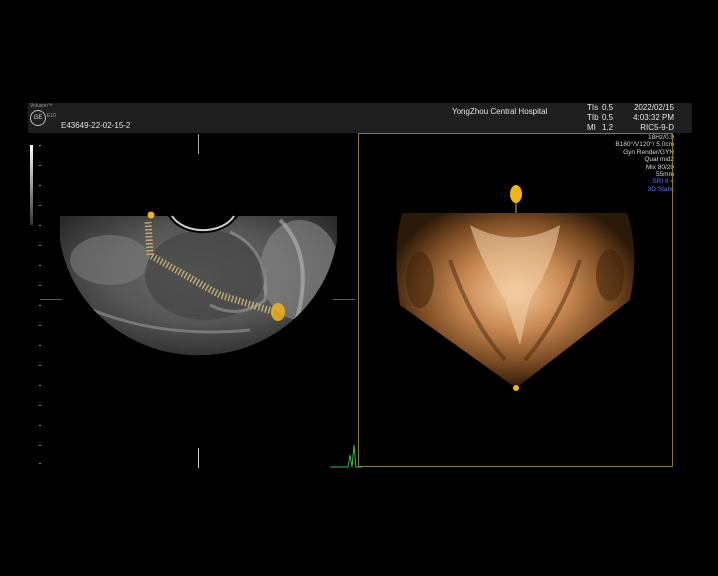  I want to click on render-bottom-marker, so click(516, 388).